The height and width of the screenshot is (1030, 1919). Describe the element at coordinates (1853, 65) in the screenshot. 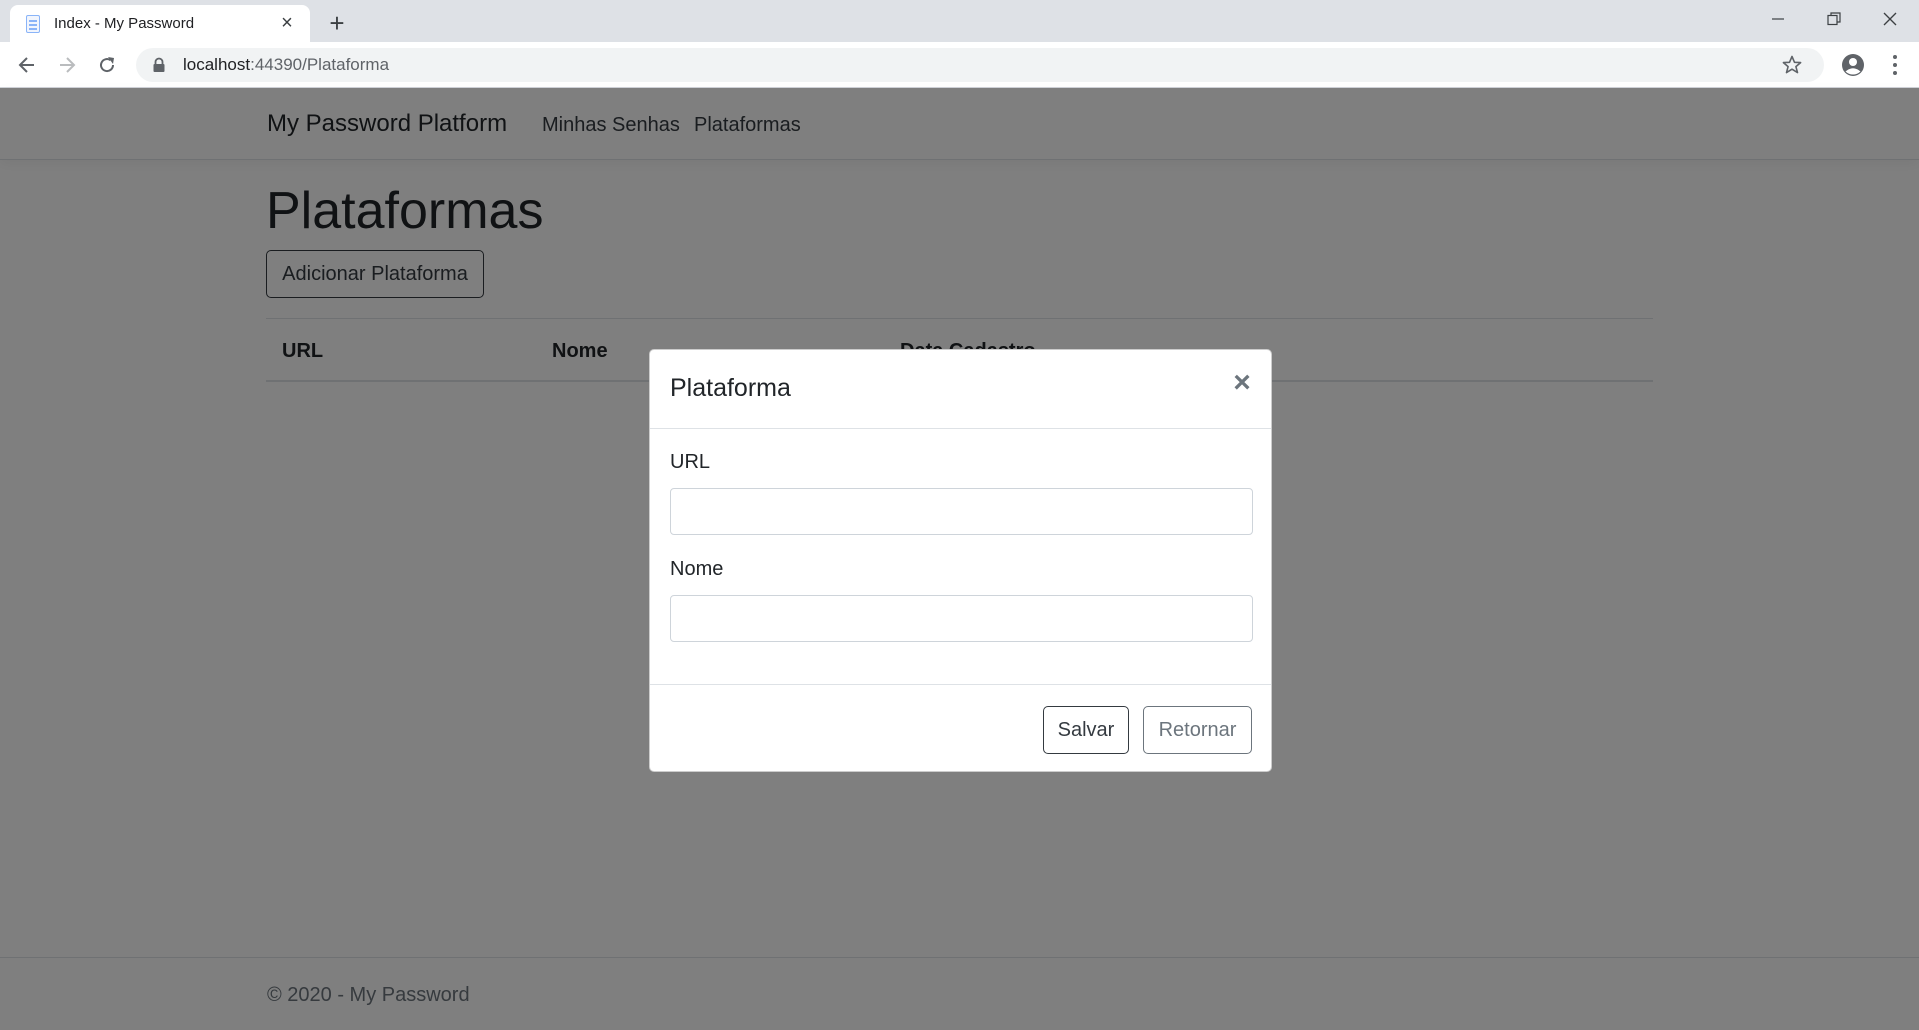

I see `profile-avatar-icon` at that location.